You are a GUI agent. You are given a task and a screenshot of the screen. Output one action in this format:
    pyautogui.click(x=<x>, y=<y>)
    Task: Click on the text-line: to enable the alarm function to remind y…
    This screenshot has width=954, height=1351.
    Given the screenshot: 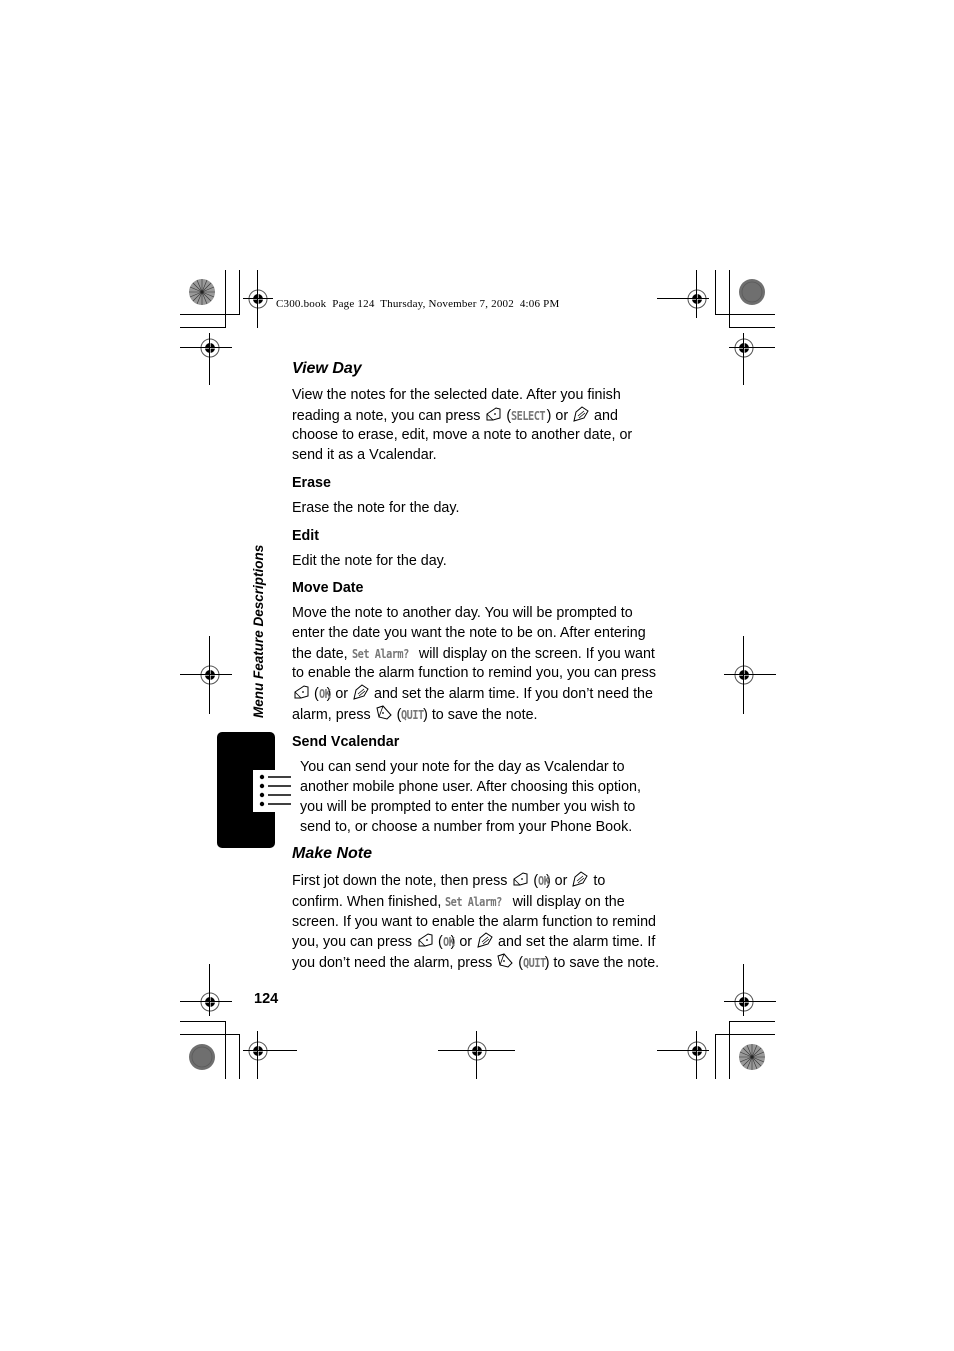 What is the action you would take?
    pyautogui.click(x=474, y=673)
    